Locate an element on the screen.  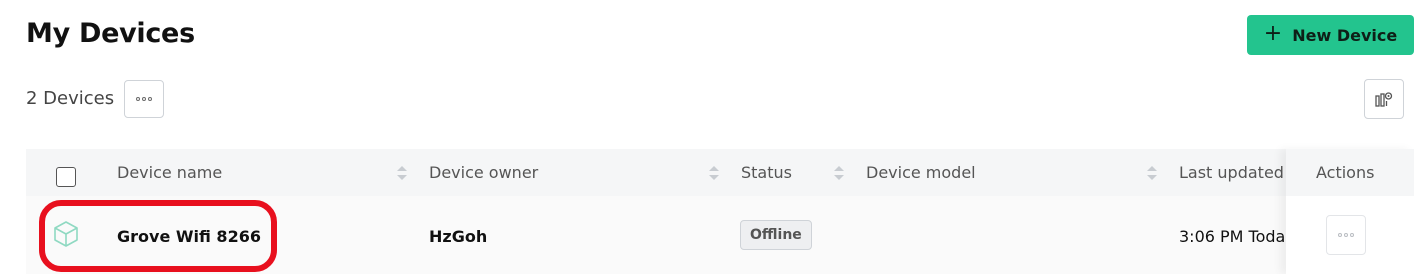
actions-header: Actions is located at coordinates (1350, 172).